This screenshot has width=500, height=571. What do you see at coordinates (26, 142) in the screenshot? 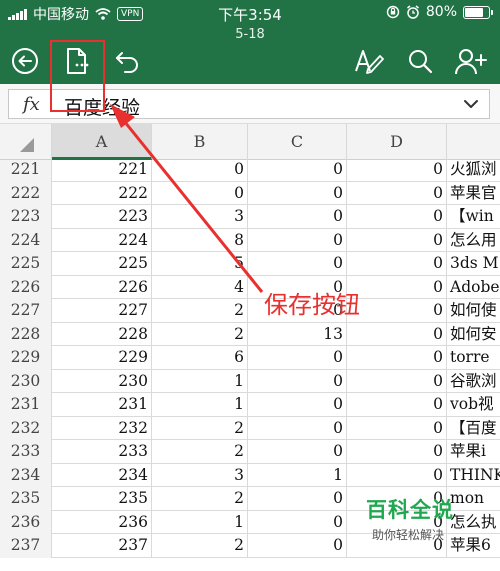
I see `select-all-corner` at bounding box center [26, 142].